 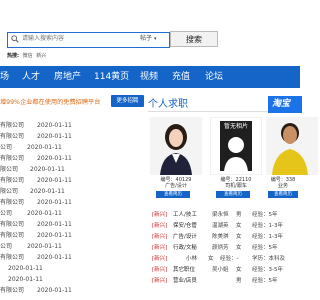 I want to click on seeker-name: 梁永恒, so click(x=220, y=215).